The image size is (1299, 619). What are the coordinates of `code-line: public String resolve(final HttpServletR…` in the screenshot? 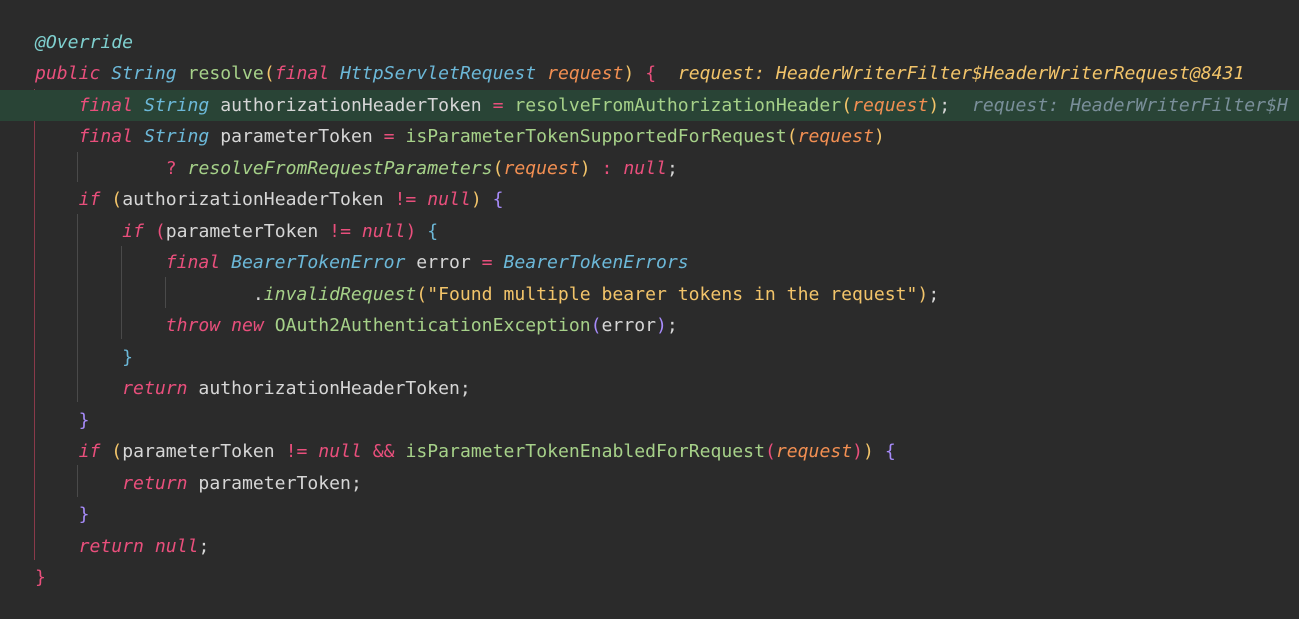 It's located at (649, 74).